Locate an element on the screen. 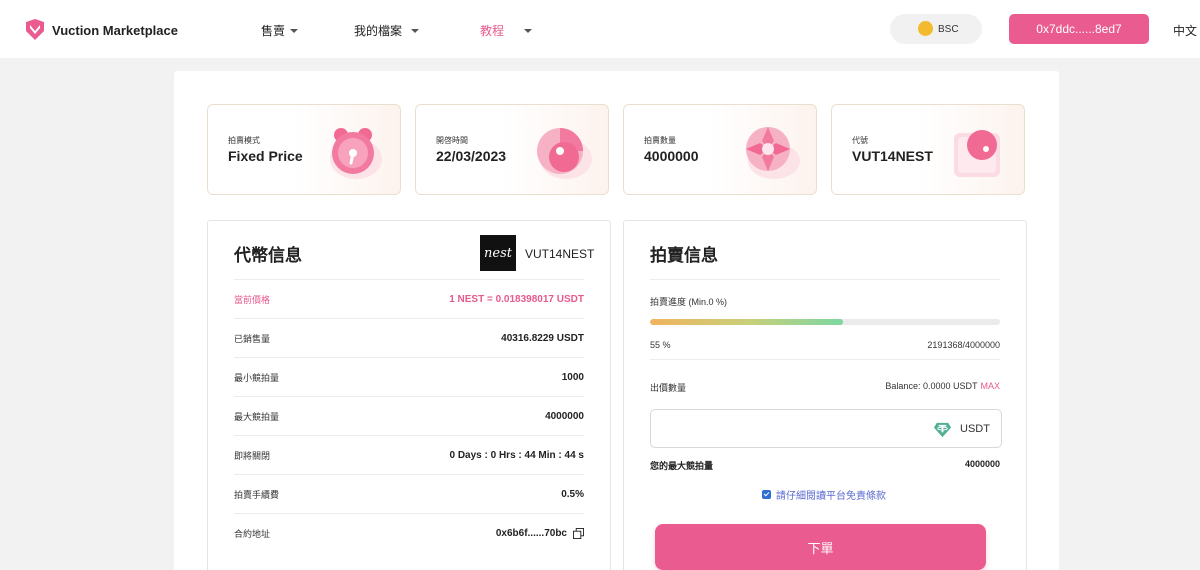  nav-tutorial: 教程 is located at coordinates (506, 30).